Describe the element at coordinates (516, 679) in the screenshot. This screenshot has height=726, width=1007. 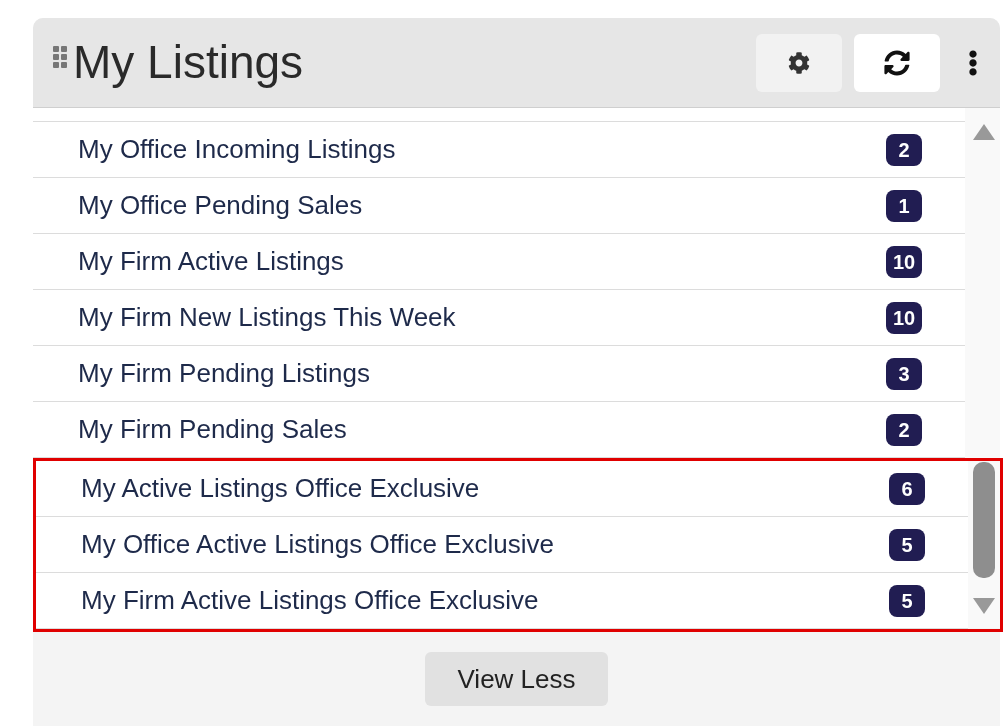
I see `view-less-button: View Less` at that location.